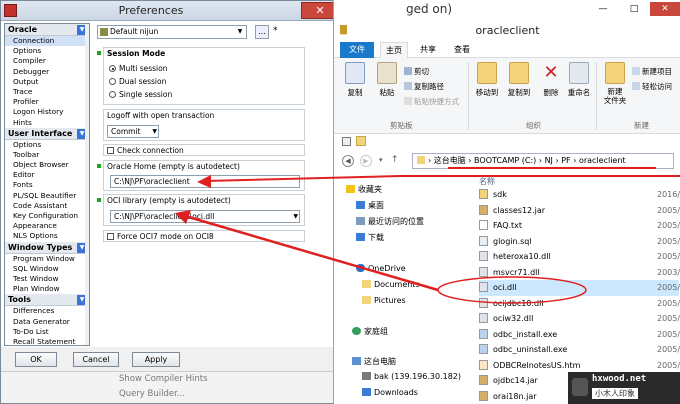 The image size is (680, 404). What do you see at coordinates (204, 150) in the screenshot?
I see `check-connection-row: Check connection` at bounding box center [204, 150].